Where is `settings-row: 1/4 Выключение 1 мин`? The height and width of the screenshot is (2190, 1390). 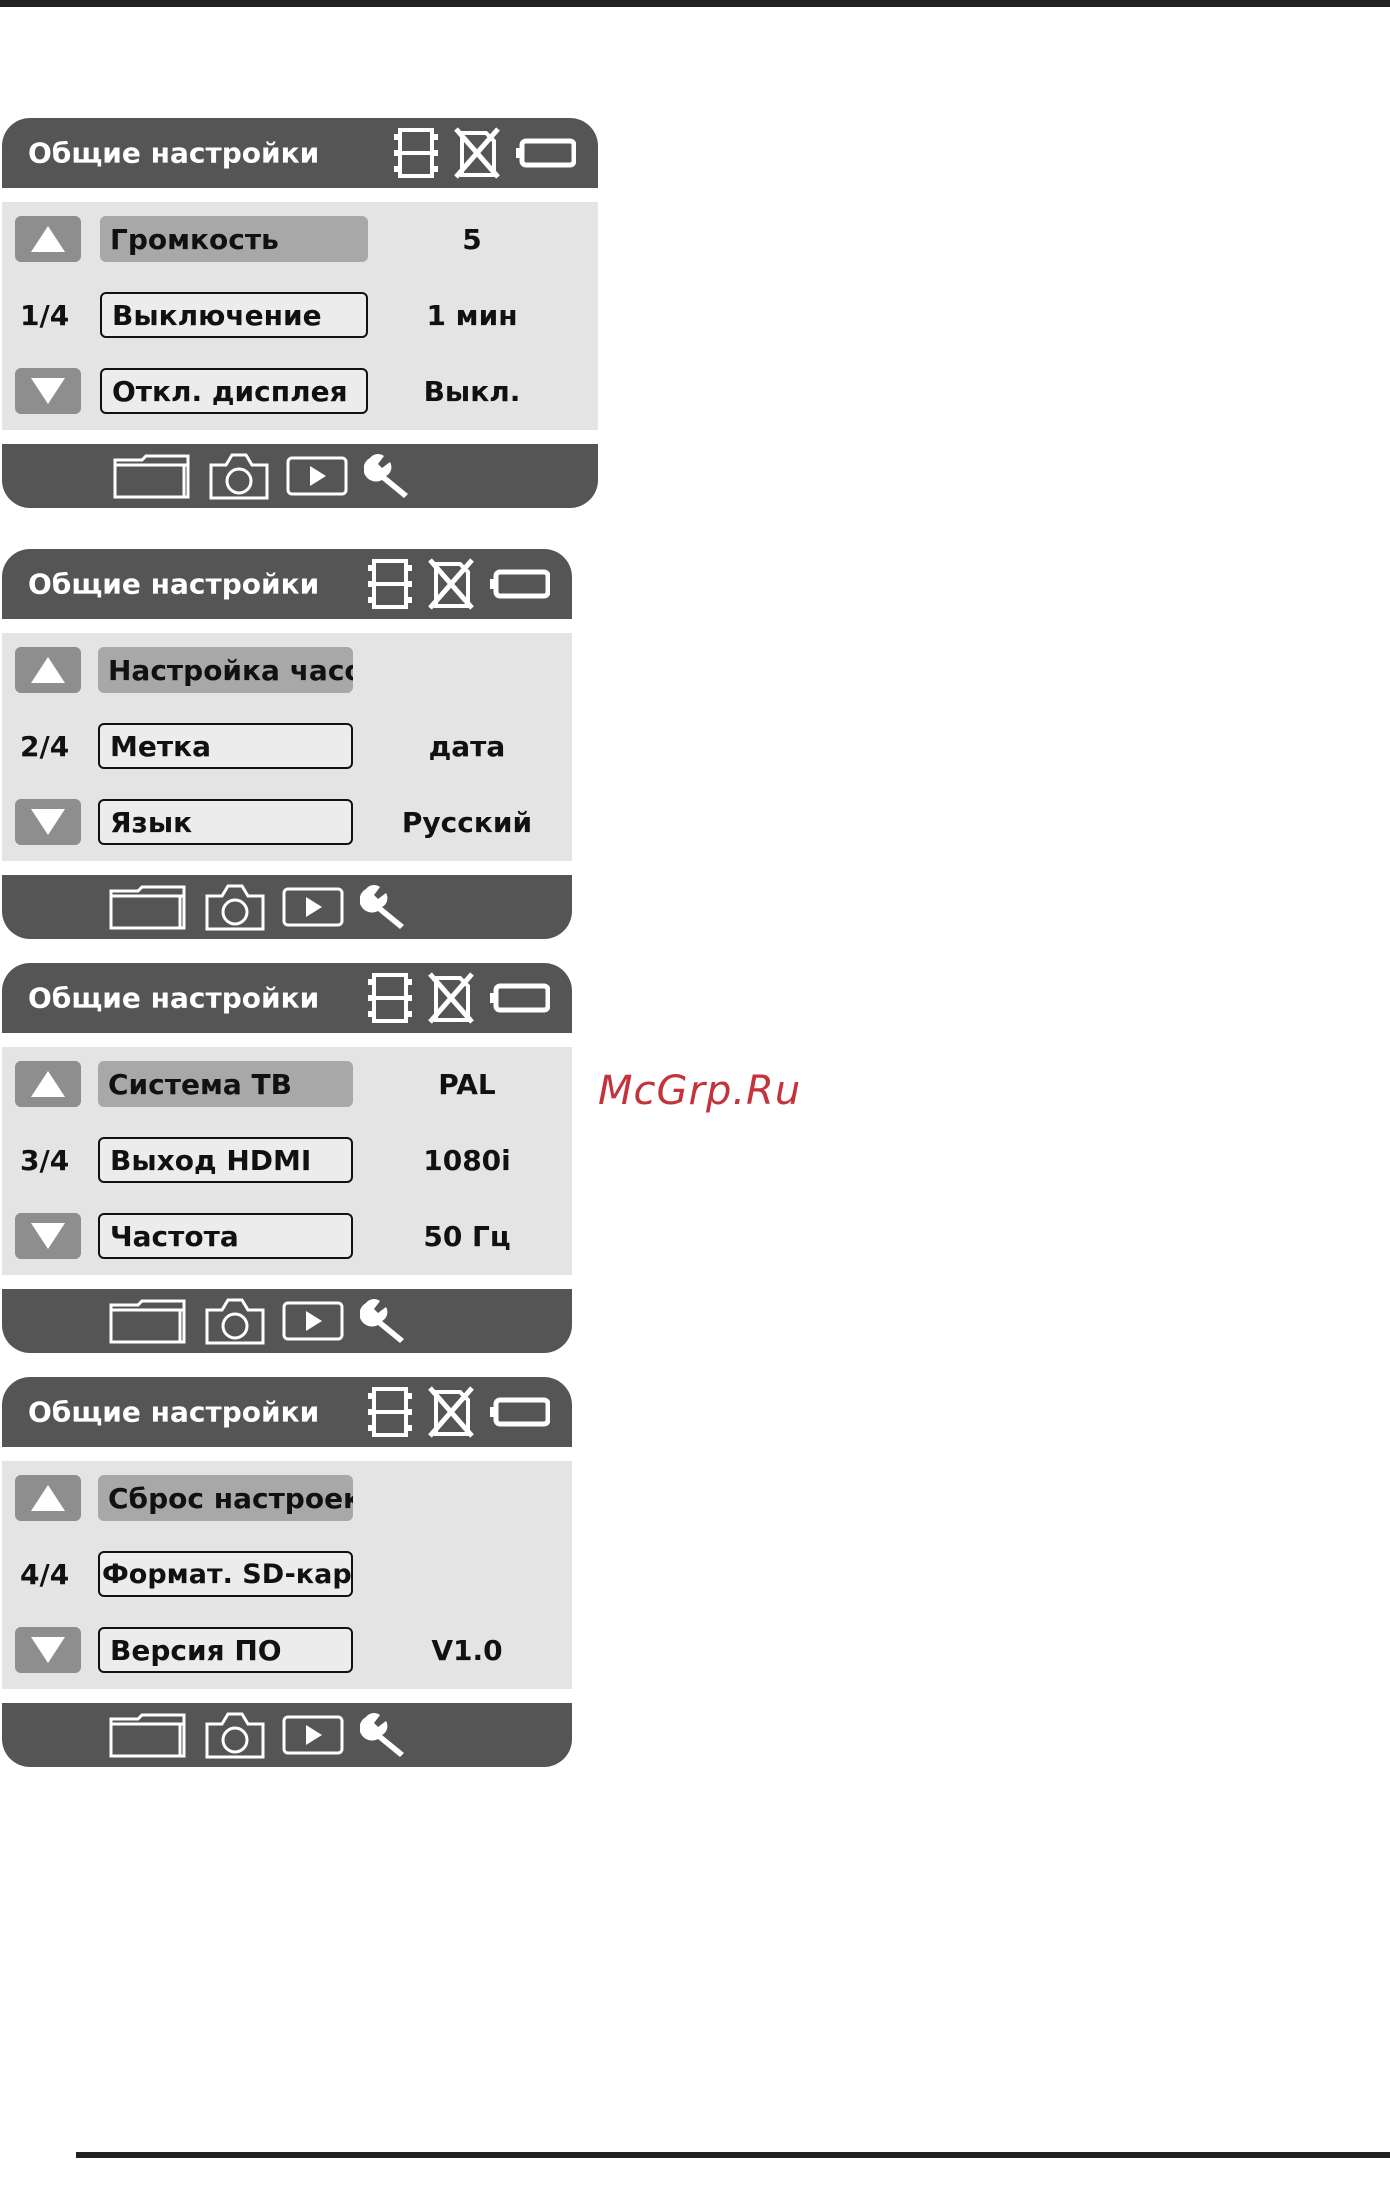 settings-row: 1/4 Выключение 1 мин is located at coordinates (300, 315).